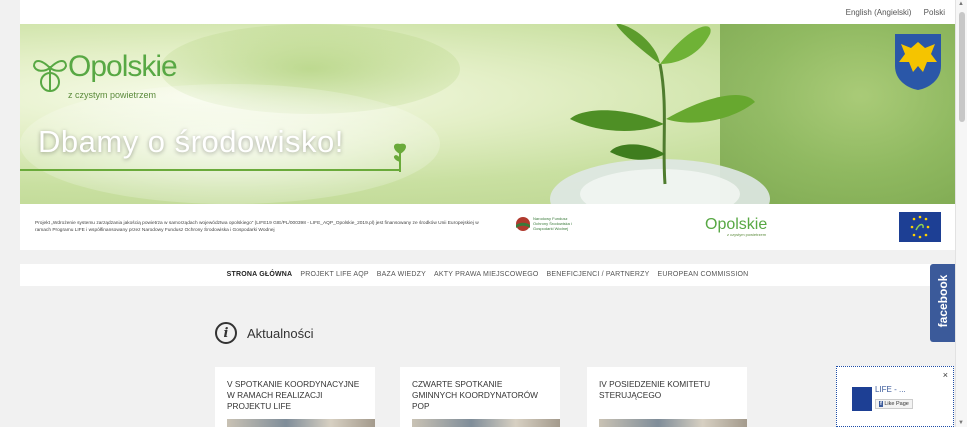 The height and width of the screenshot is (427, 967). Describe the element at coordinates (112, 95) in the screenshot. I see `brand-tagline: z czystym powietrzem` at that location.